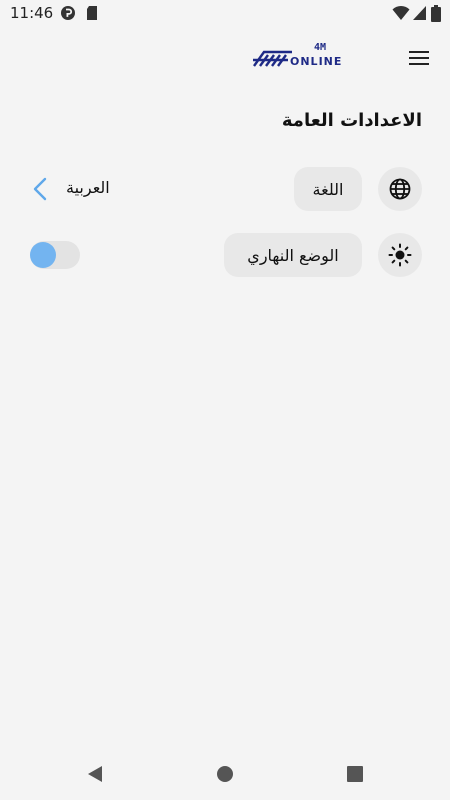 This screenshot has height=800, width=450. I want to click on logo-top-text: 4M, so click(320, 47).